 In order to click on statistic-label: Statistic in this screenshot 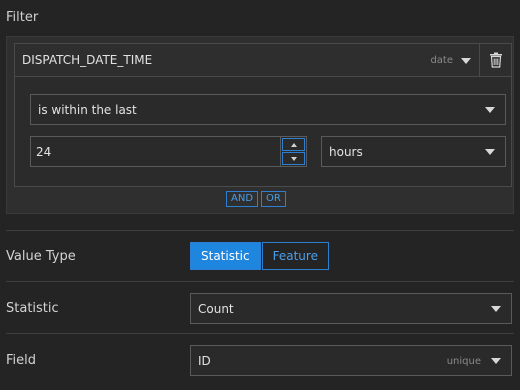, I will do `click(32, 308)`.